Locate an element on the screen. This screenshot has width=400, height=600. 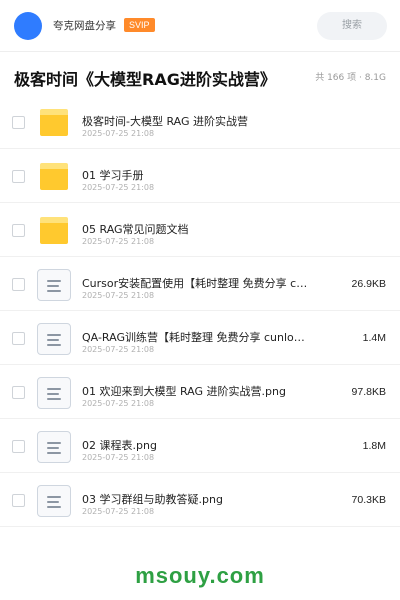
file-name: 02 课程表.png is located at coordinates (119, 445).